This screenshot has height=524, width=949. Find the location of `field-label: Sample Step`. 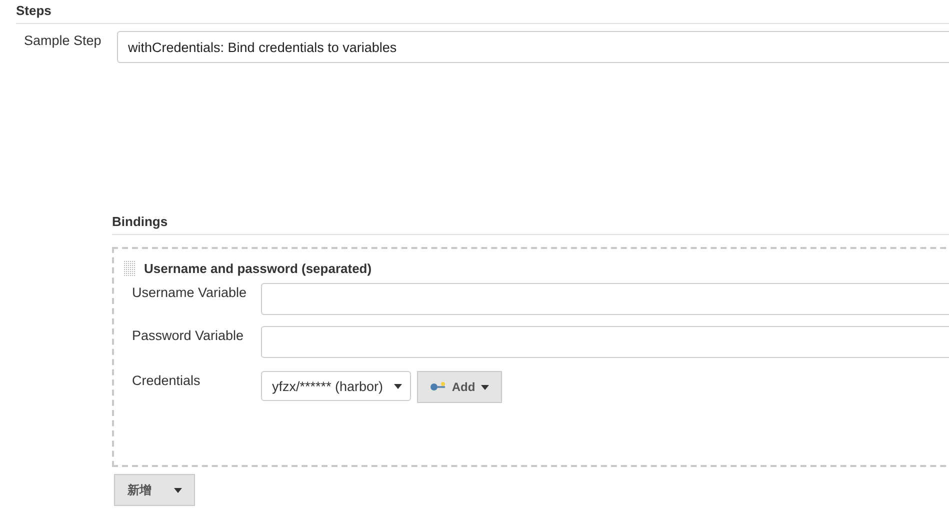

field-label: Sample Step is located at coordinates (62, 40).